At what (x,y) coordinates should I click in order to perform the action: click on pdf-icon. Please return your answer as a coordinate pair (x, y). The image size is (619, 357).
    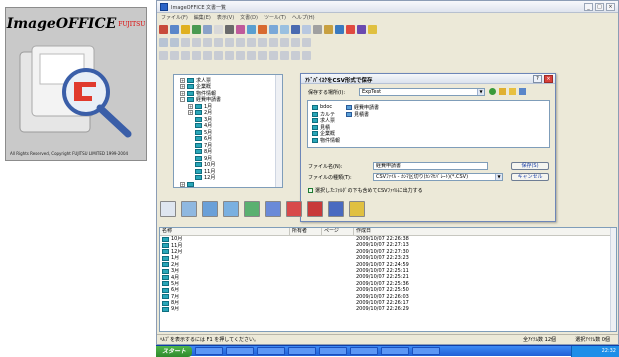
    Looking at the image, I should click on (294, 209).